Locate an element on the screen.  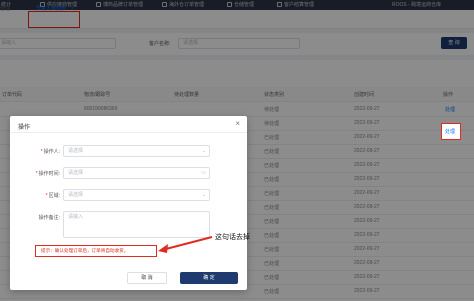
annotation-arrow is located at coordinates (185, 244).